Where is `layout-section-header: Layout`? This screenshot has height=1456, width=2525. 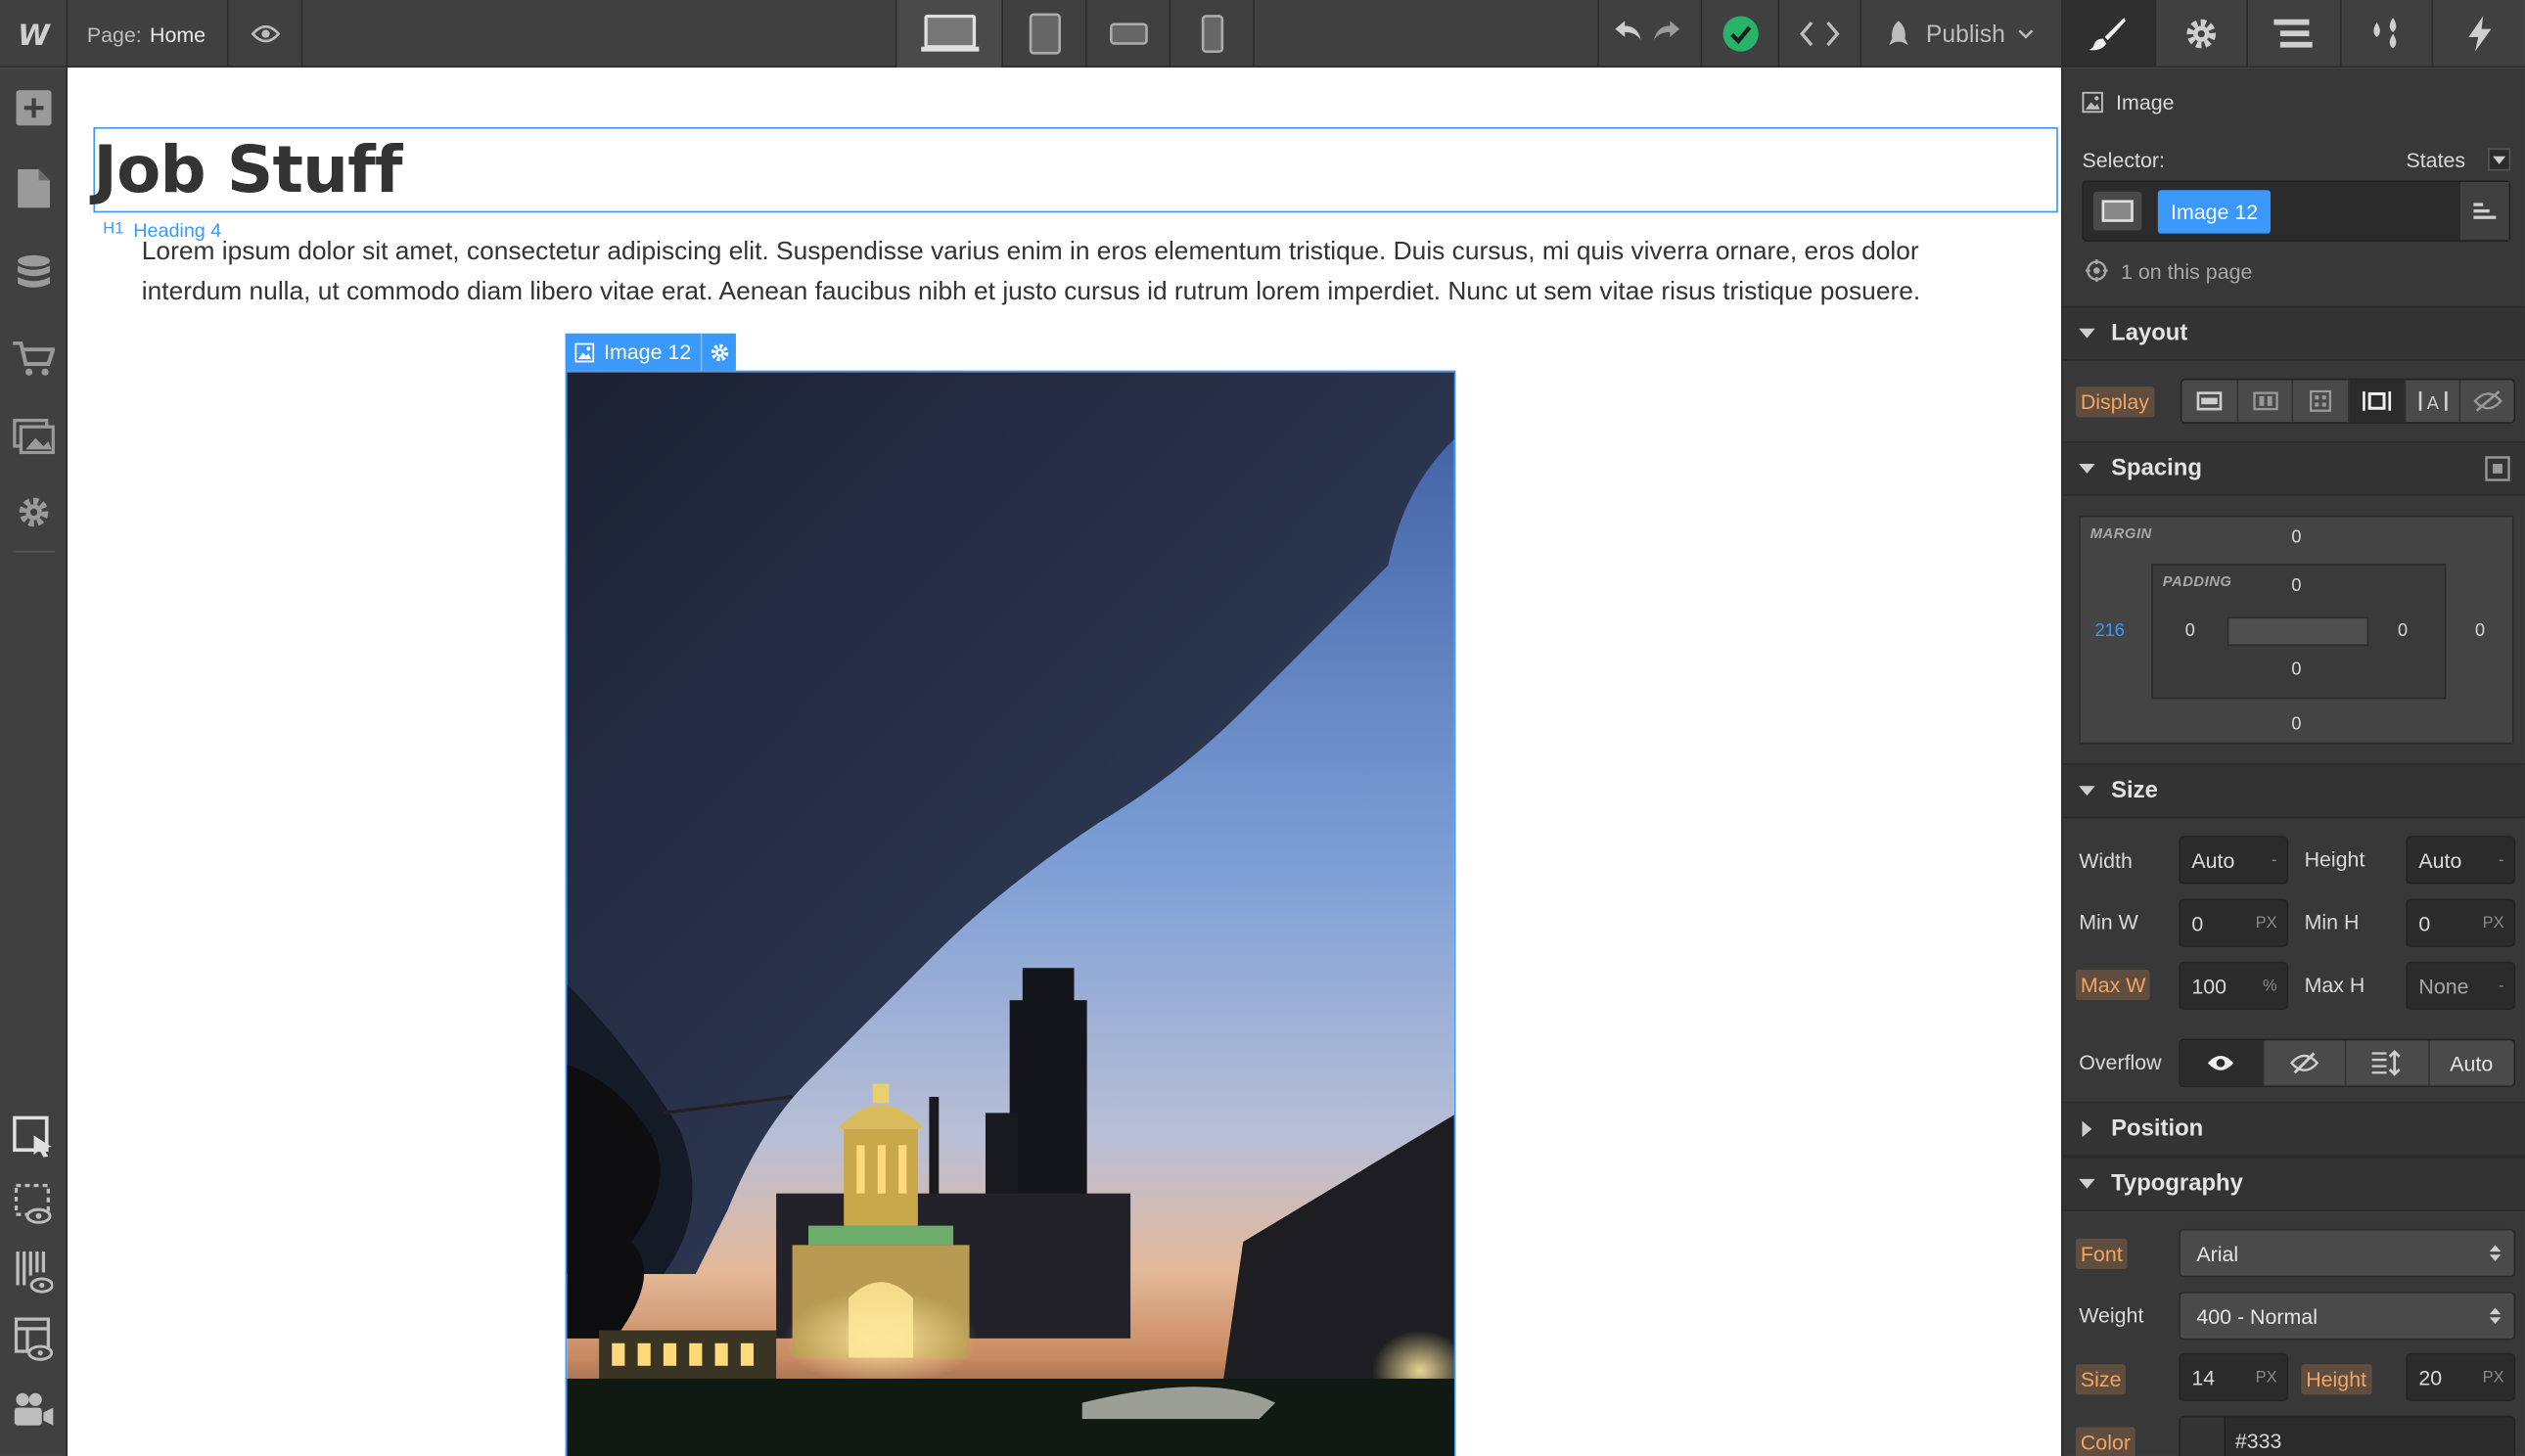 layout-section-header: Layout is located at coordinates (2293, 333).